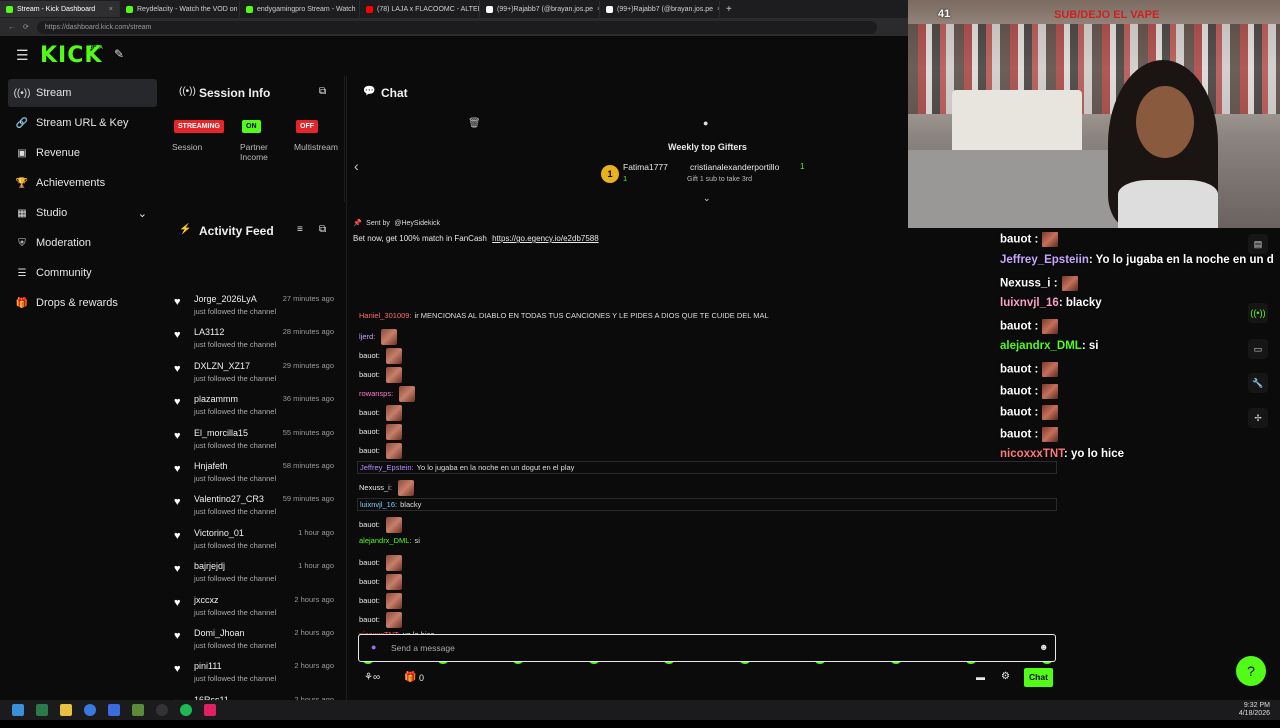 This screenshot has height=728, width=1280. I want to click on tool-wrench-icon: 🔧, so click(1258, 383).